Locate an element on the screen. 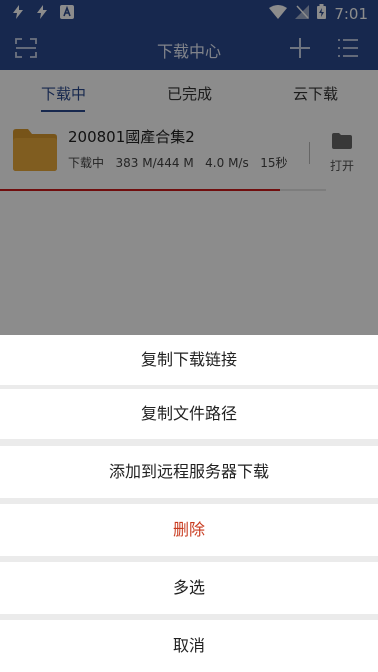 The width and height of the screenshot is (378, 672). cancel-option: 取消 is located at coordinates (189, 646).